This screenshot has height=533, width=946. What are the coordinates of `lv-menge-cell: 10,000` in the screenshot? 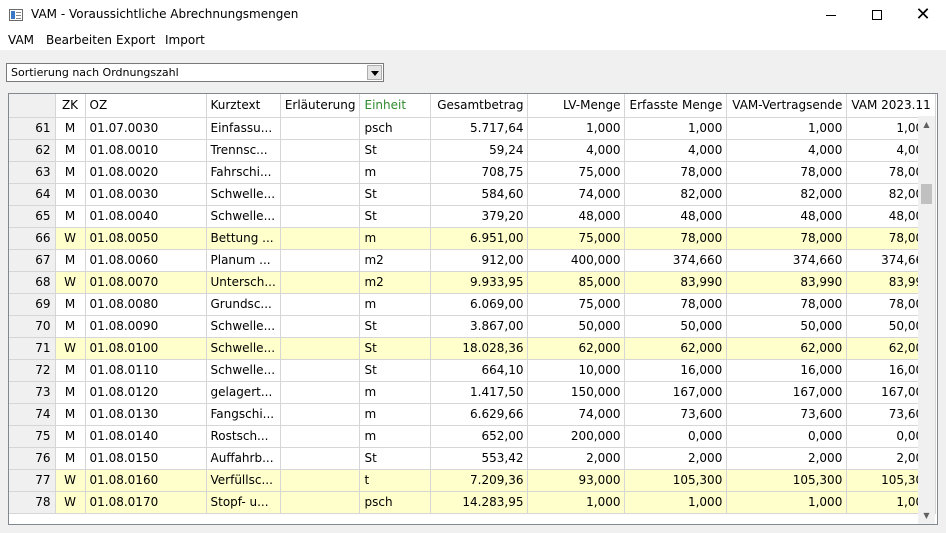 It's located at (576, 370).